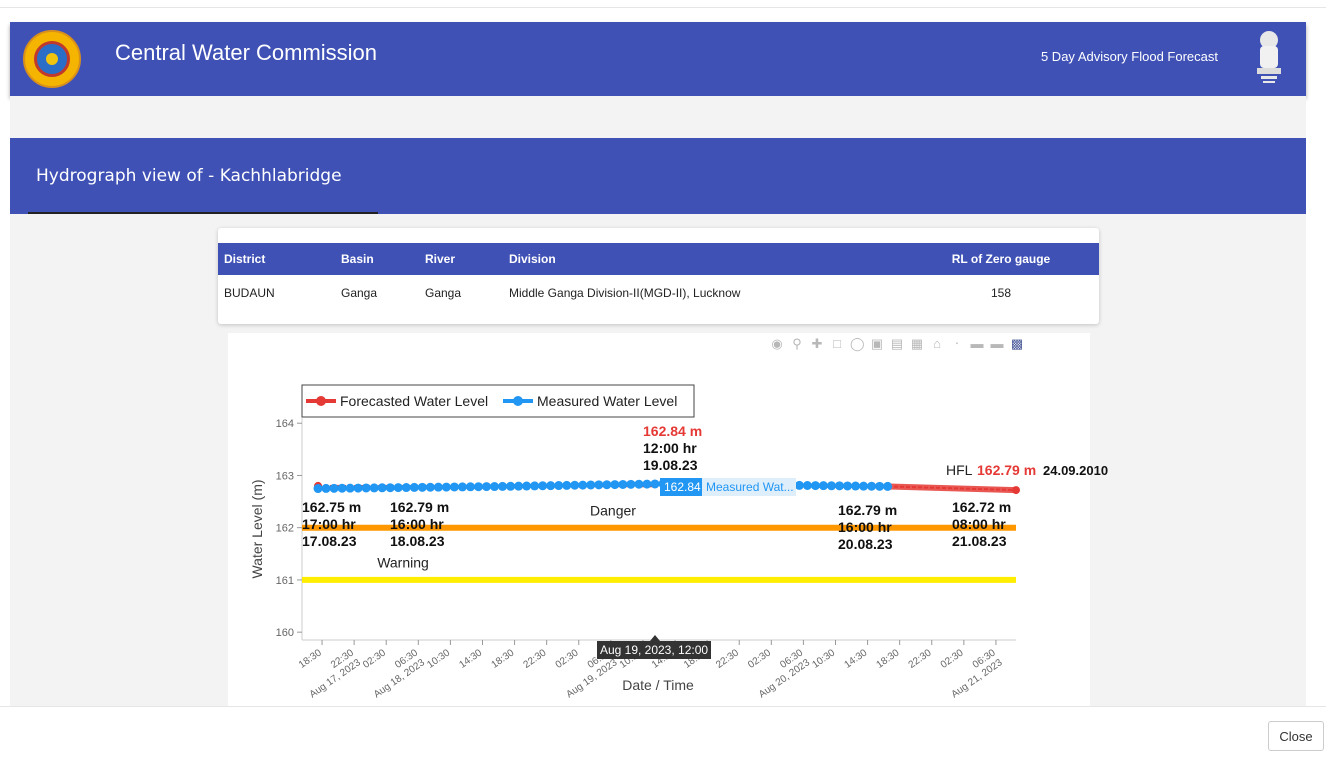 The width and height of the screenshot is (1326, 764). Describe the element at coordinates (658, 117) in the screenshot. I see `spacer-band` at that location.